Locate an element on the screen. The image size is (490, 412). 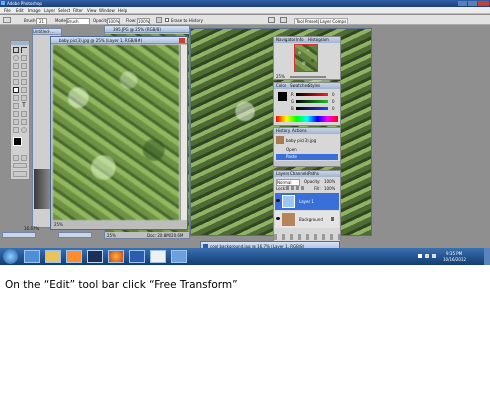
navigator-thumbnail is located at coordinates (306, 58).